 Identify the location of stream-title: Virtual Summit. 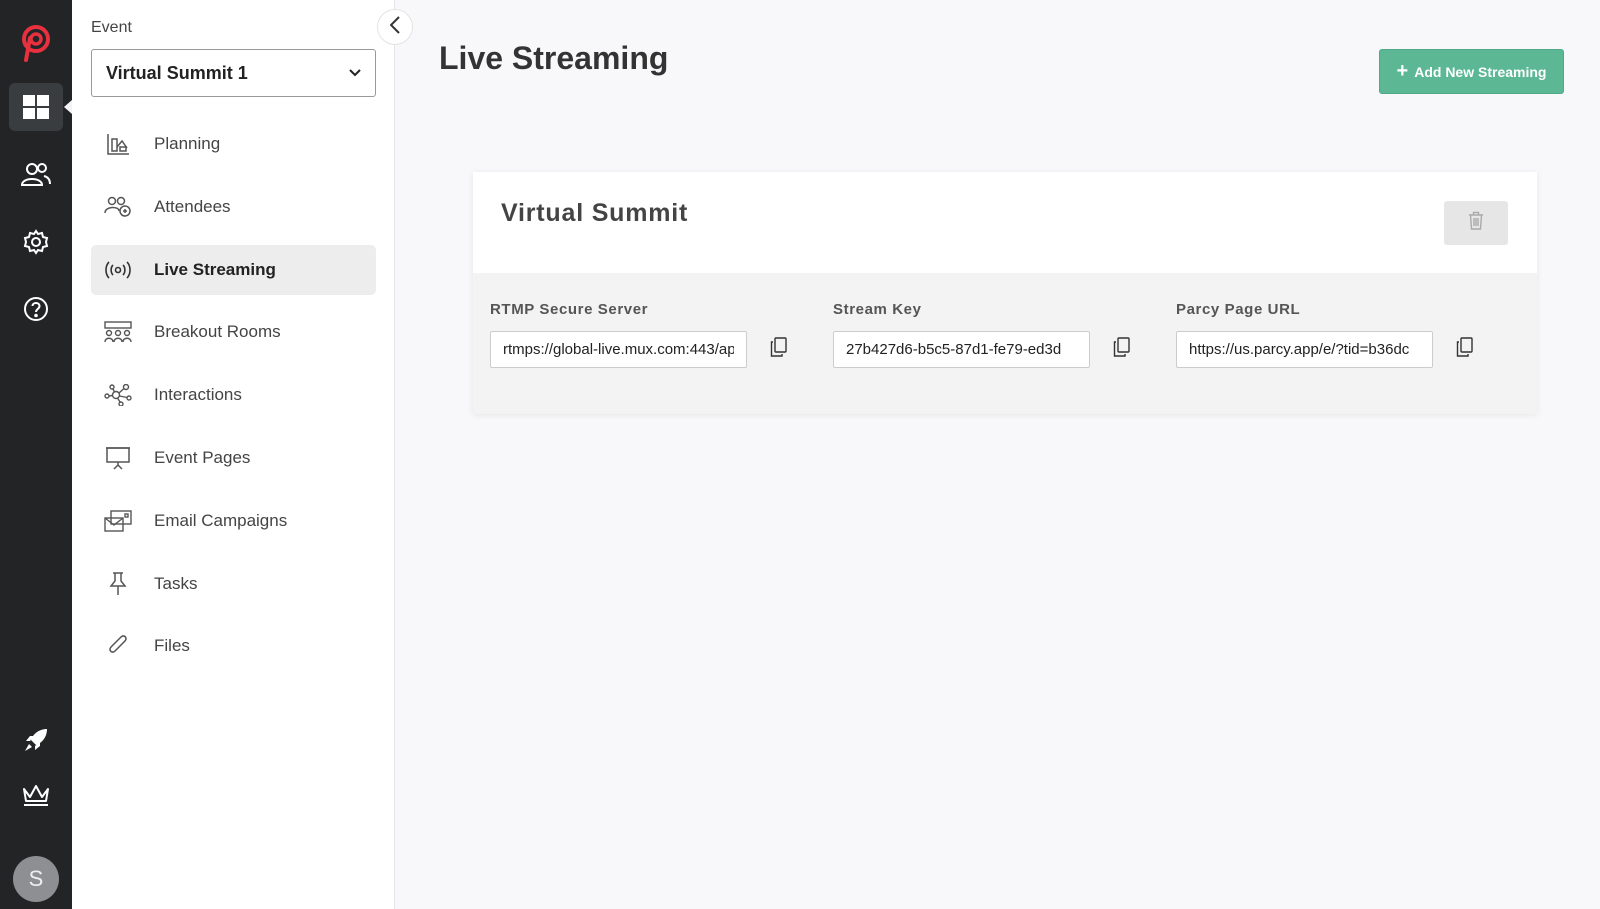
(595, 213).